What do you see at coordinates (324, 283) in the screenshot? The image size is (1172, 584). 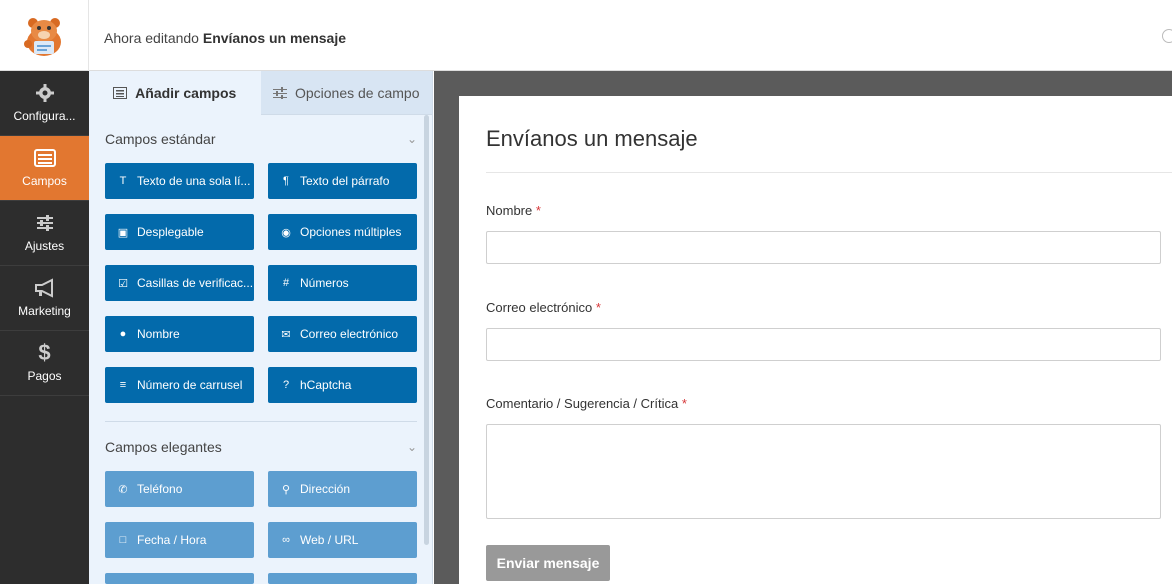 I see `field-button-label: Números` at bounding box center [324, 283].